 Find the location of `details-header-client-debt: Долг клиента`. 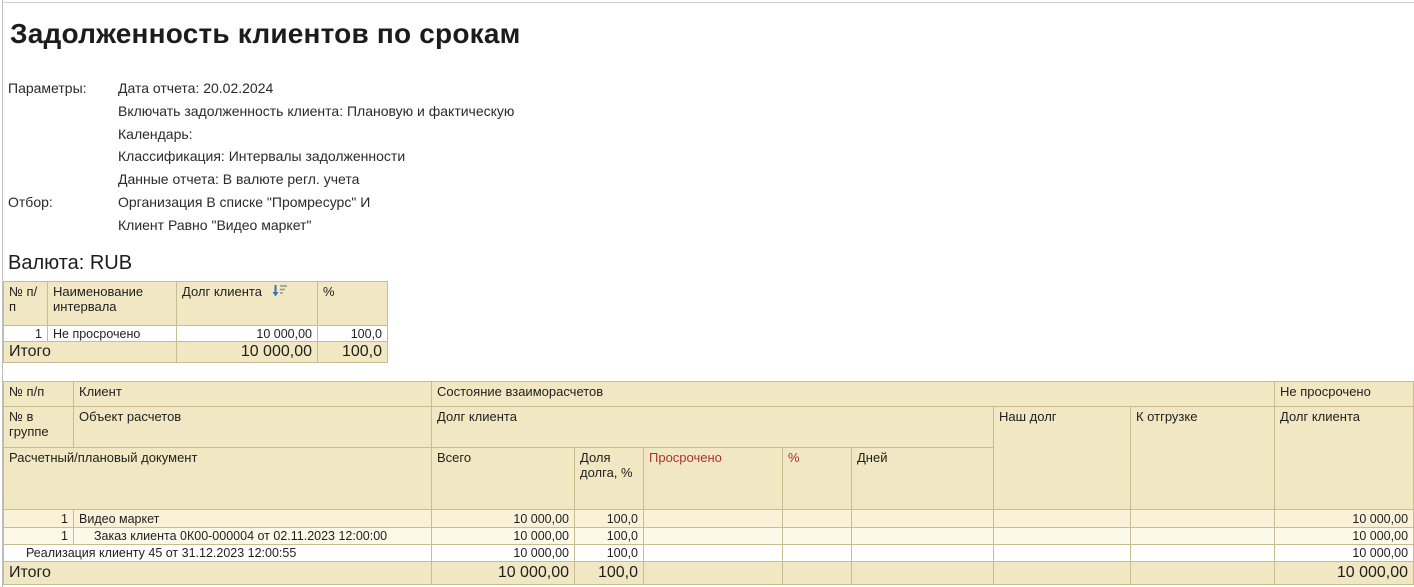

details-header-client-debt: Долг клиента is located at coordinates (712, 427).